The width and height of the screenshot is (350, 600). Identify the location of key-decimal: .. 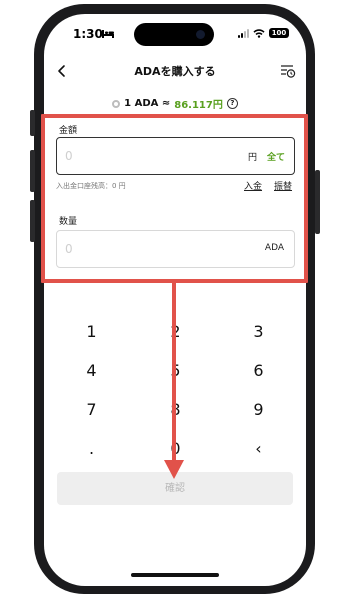
(91, 449).